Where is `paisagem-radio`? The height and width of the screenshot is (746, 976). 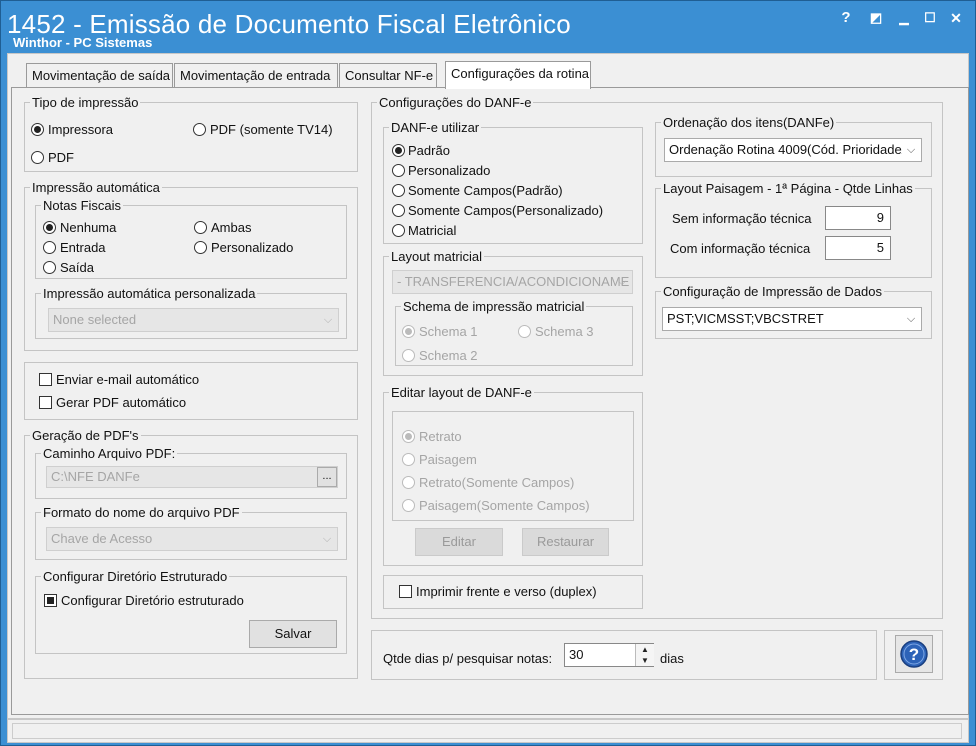 paisagem-radio is located at coordinates (408, 459).